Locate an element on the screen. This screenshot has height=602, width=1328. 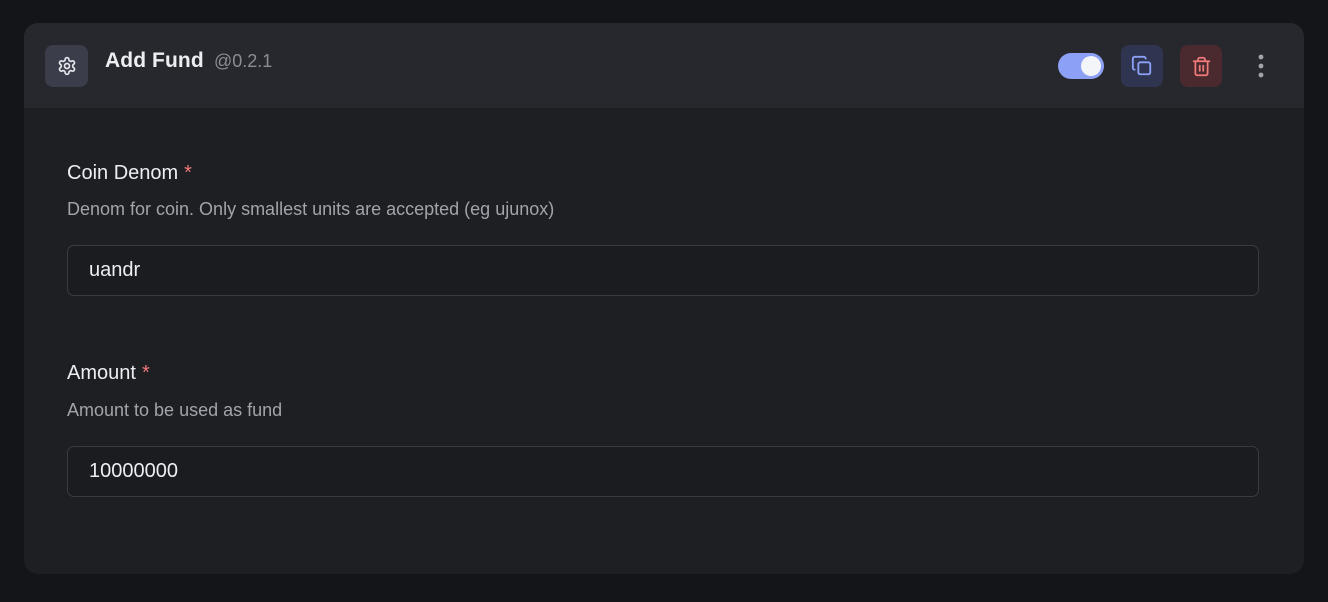
amount-input is located at coordinates (663, 471).